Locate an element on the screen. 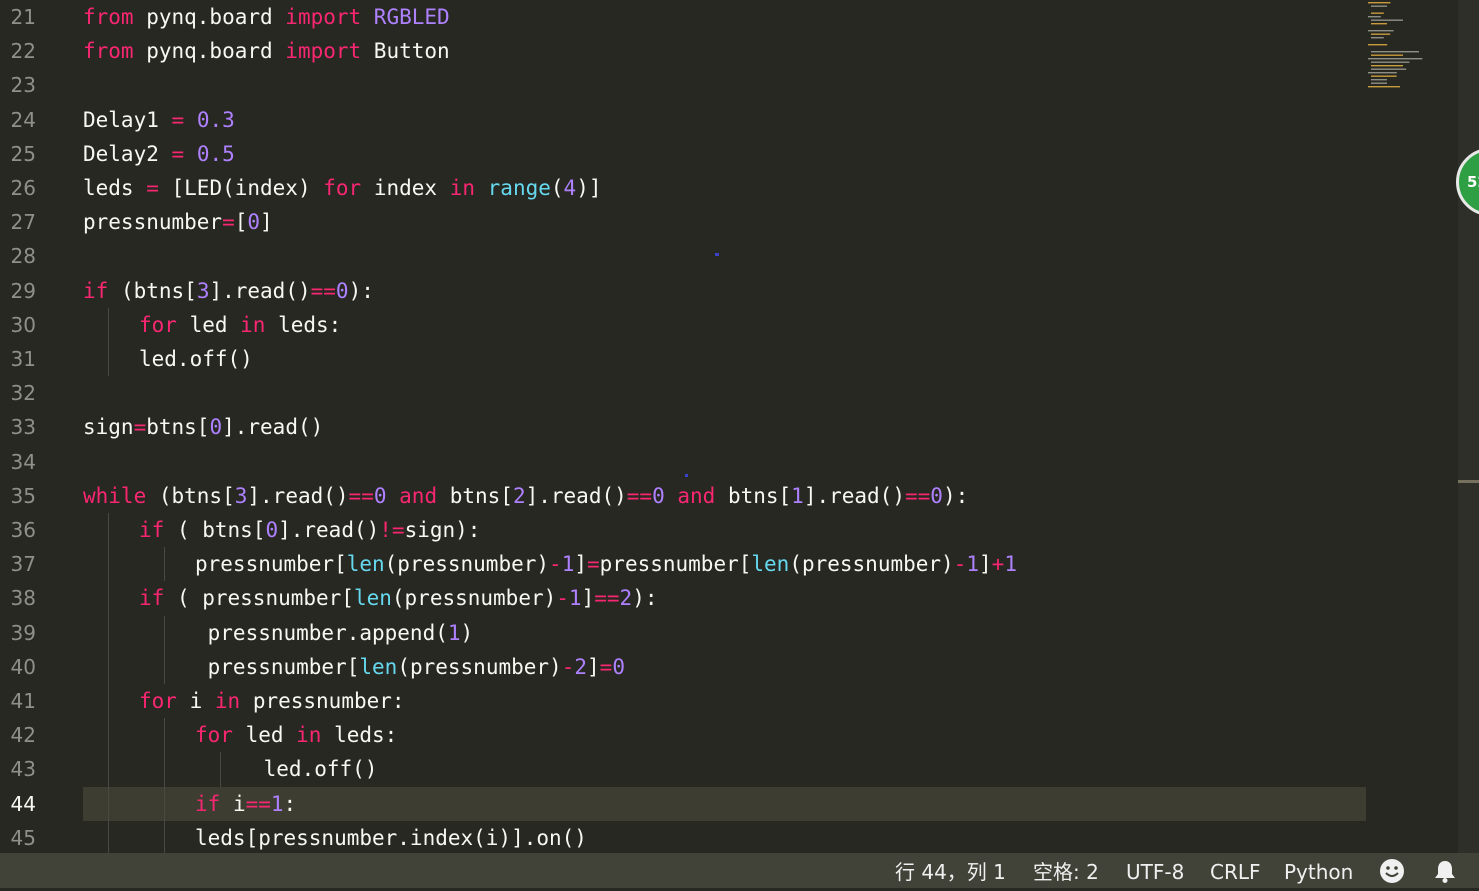 This screenshot has width=1479, height=891. code-line: 32 is located at coordinates (683, 393).